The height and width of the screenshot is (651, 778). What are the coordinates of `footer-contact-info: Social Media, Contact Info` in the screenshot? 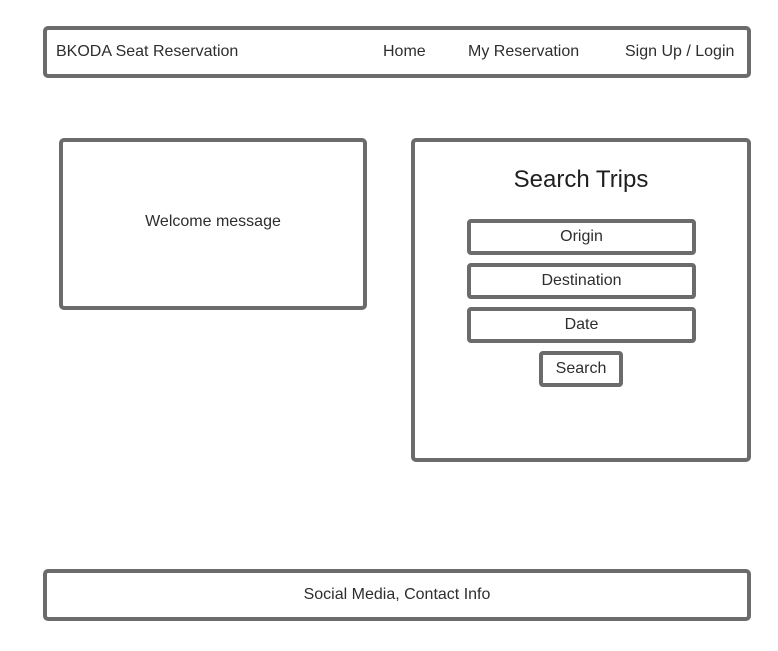 It's located at (397, 594).